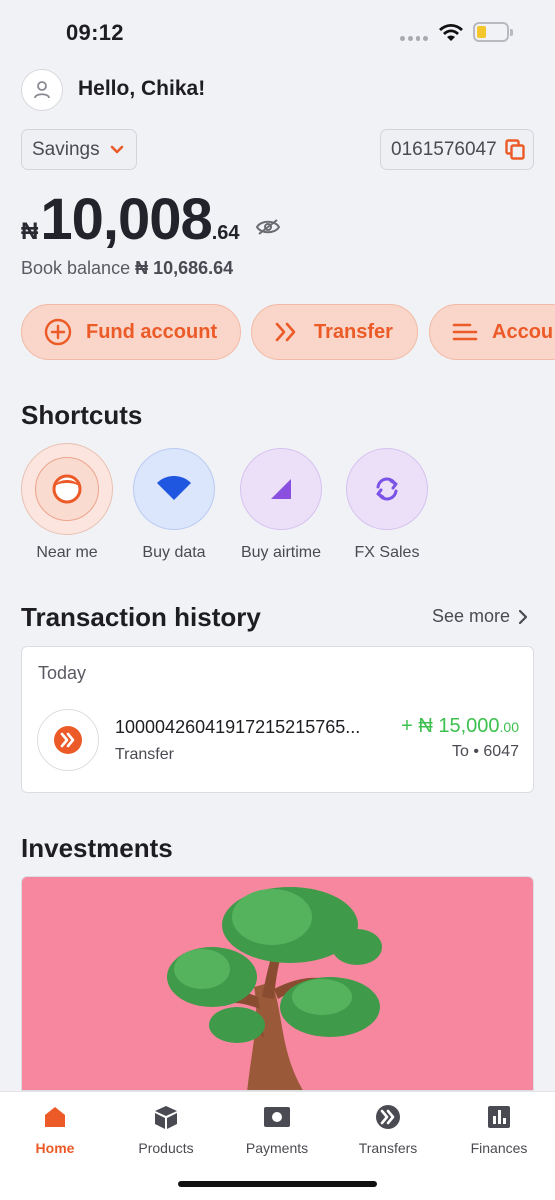 The height and width of the screenshot is (1200, 555). I want to click on transaction-amount: + ₦ 15,000.00, so click(460, 726).